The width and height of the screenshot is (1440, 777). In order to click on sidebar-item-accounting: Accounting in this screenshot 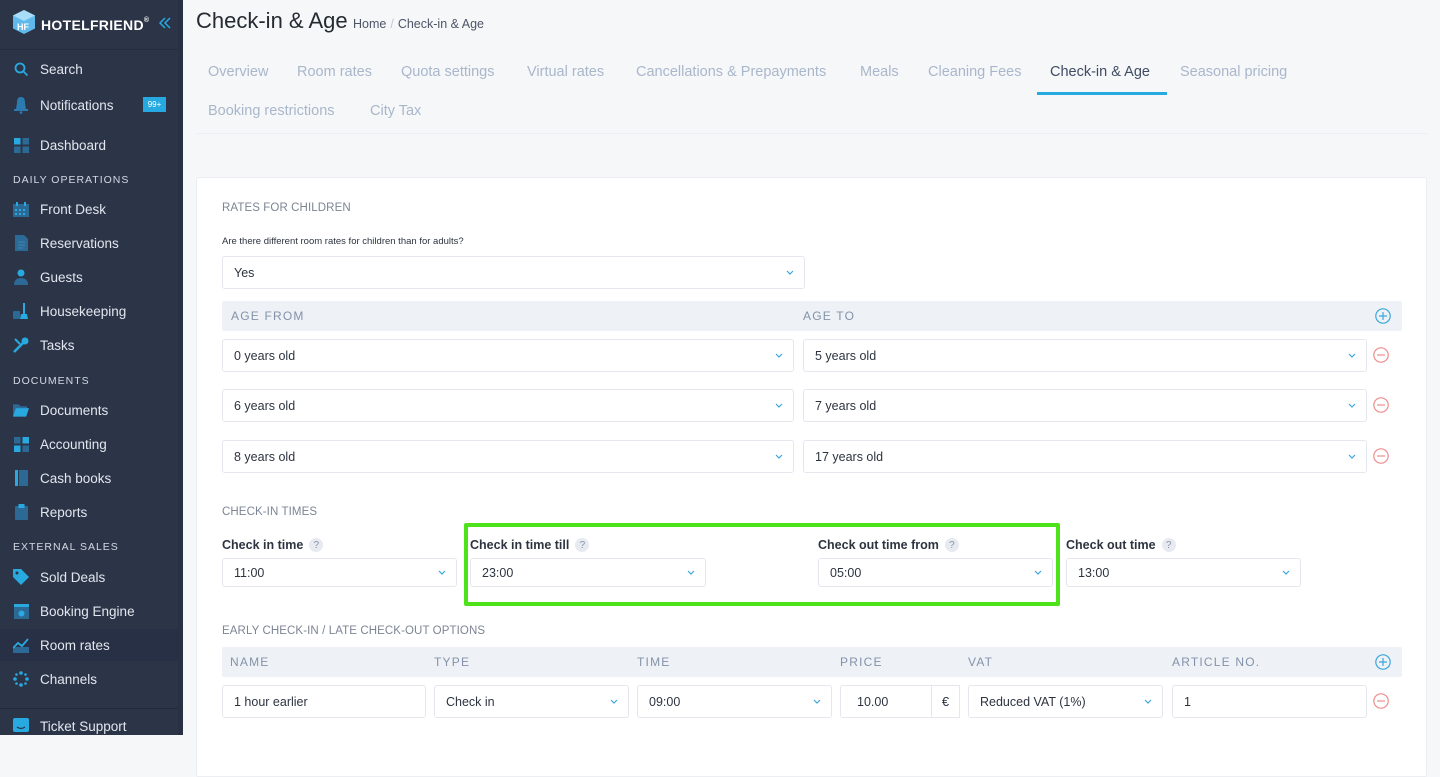, I will do `click(89, 444)`.